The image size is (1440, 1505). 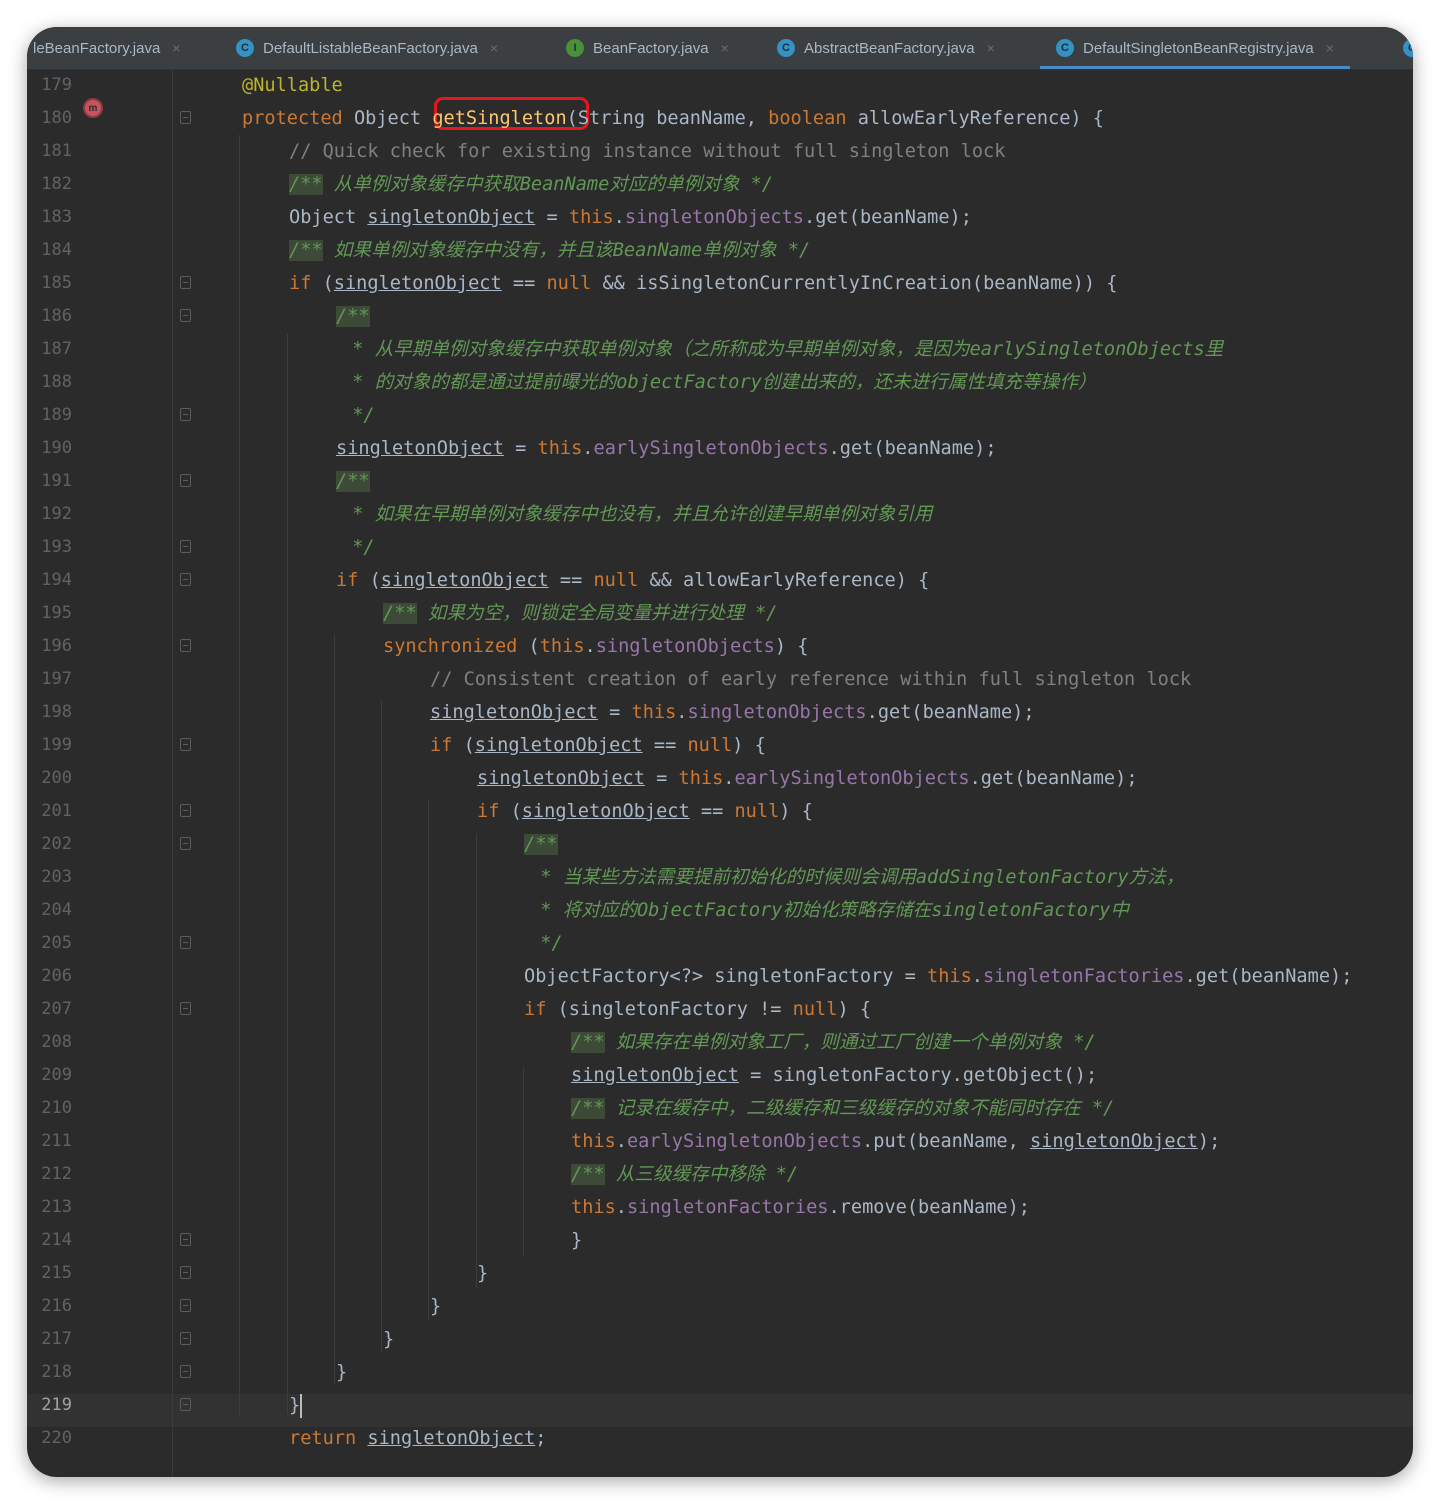 What do you see at coordinates (698, 1009) in the screenshot?
I see `code-text: if (singletonFactory != null) {` at bounding box center [698, 1009].